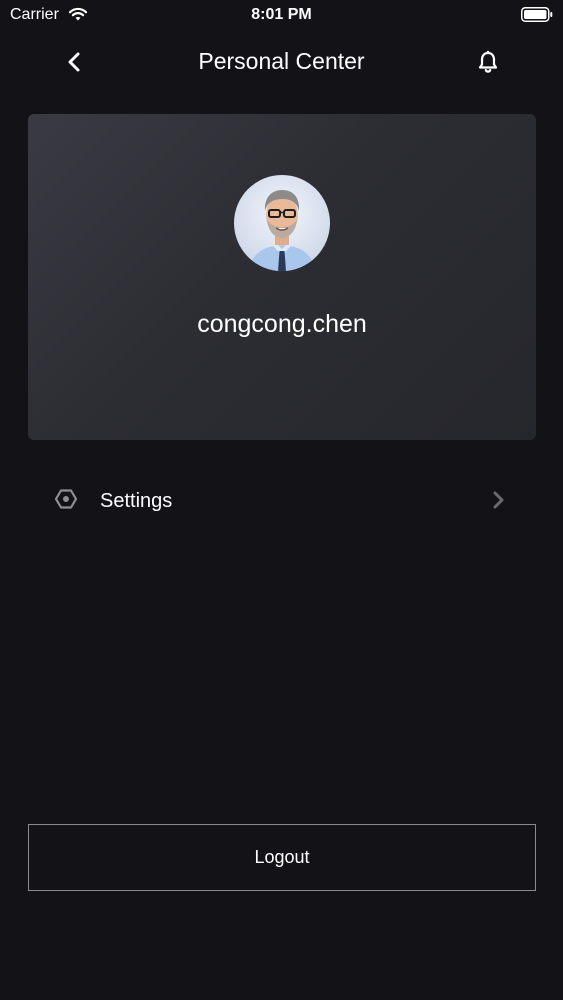  I want to click on status-bar: Carrier 8:01 PM, so click(281, 15).